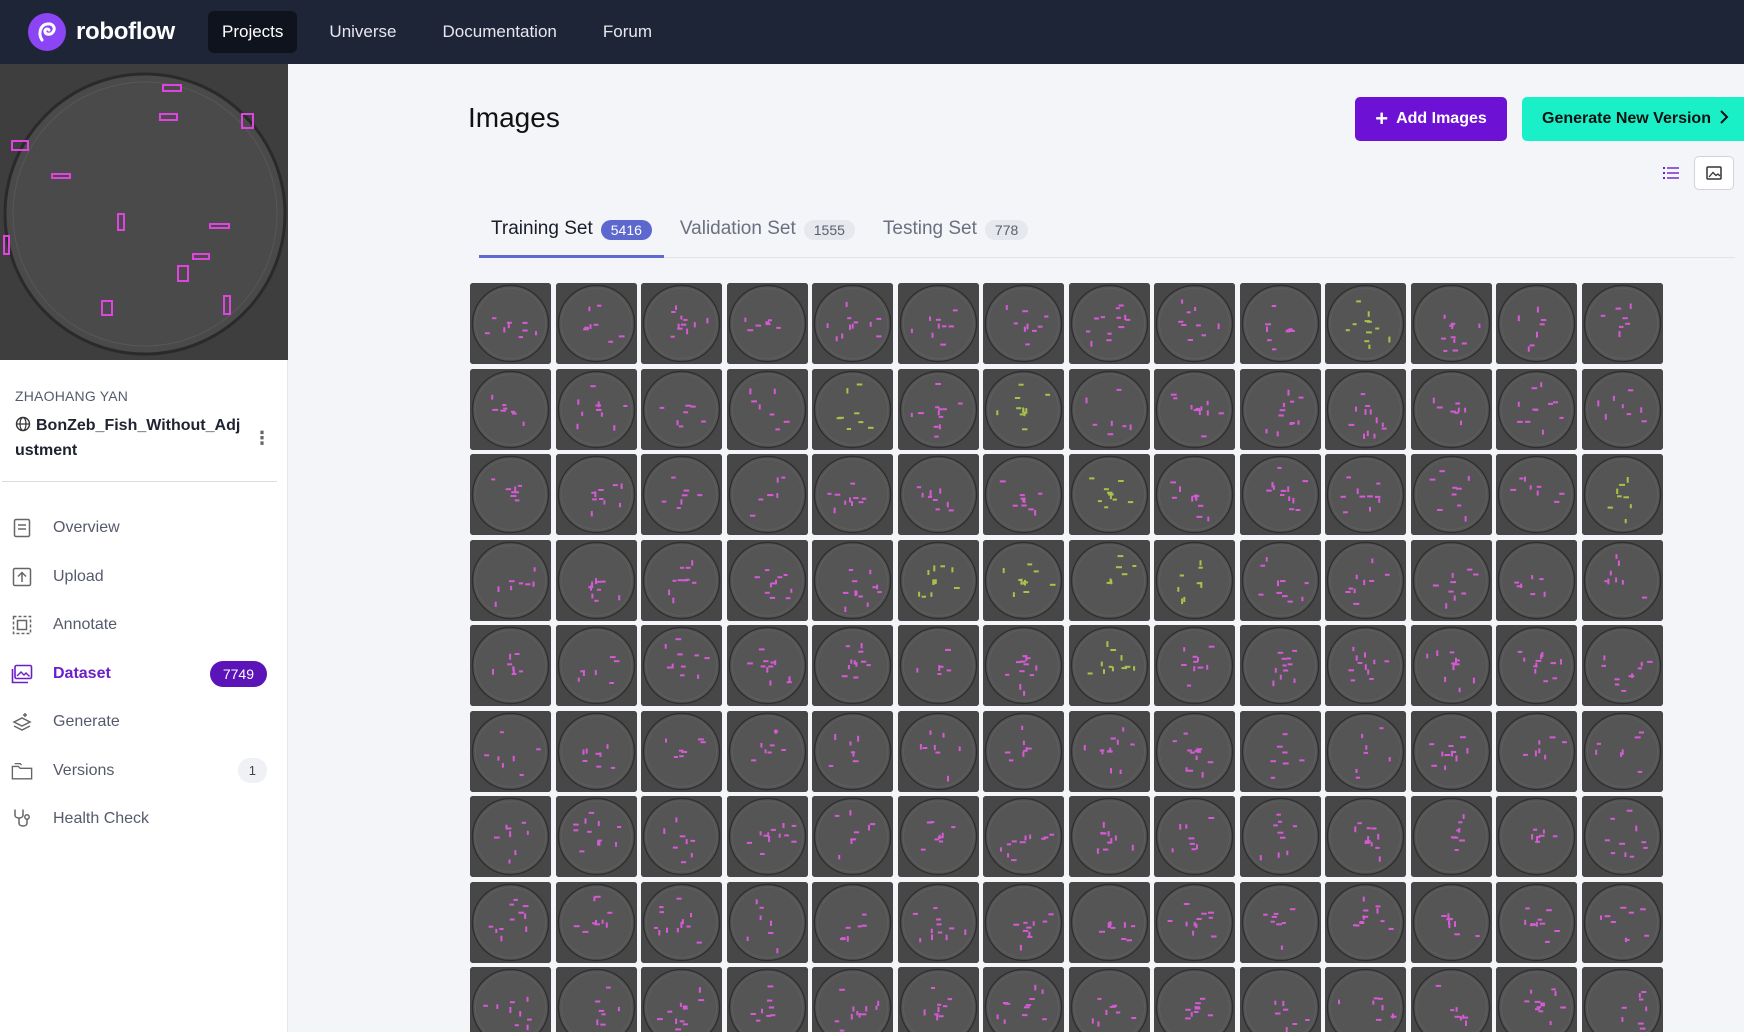 This screenshot has height=1032, width=1744. I want to click on nav-forum: Forum, so click(627, 32).